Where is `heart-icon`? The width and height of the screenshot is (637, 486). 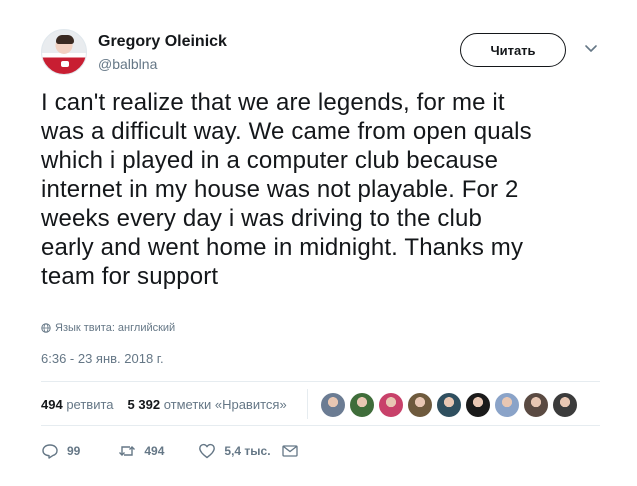
heart-icon is located at coordinates (207, 451).